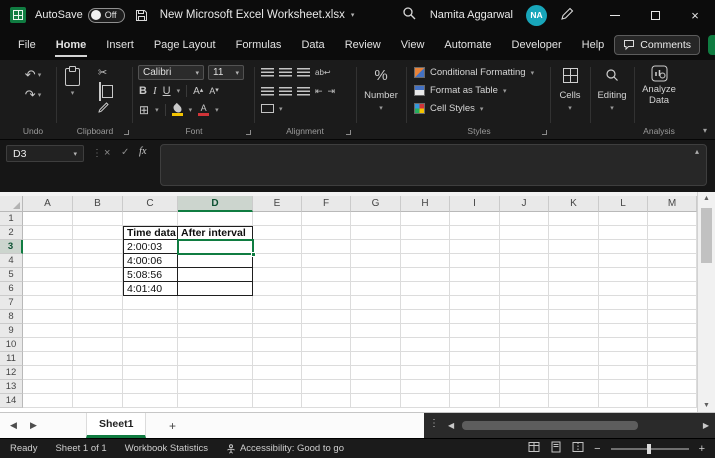  I want to click on cell-F11, so click(326, 359).